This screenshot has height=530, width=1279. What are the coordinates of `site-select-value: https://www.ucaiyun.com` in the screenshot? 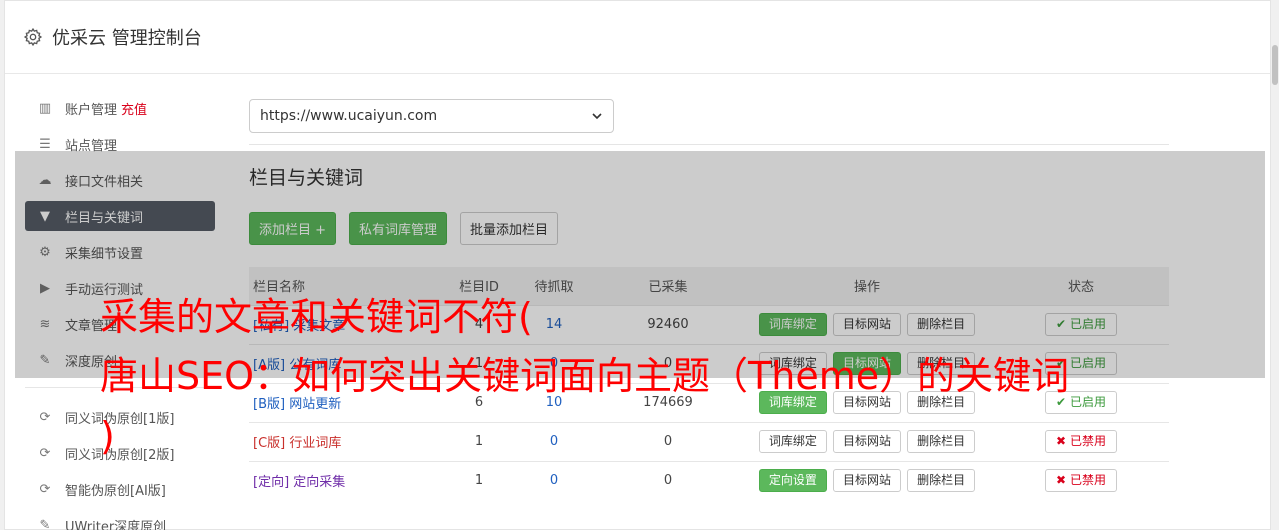 It's located at (349, 116).